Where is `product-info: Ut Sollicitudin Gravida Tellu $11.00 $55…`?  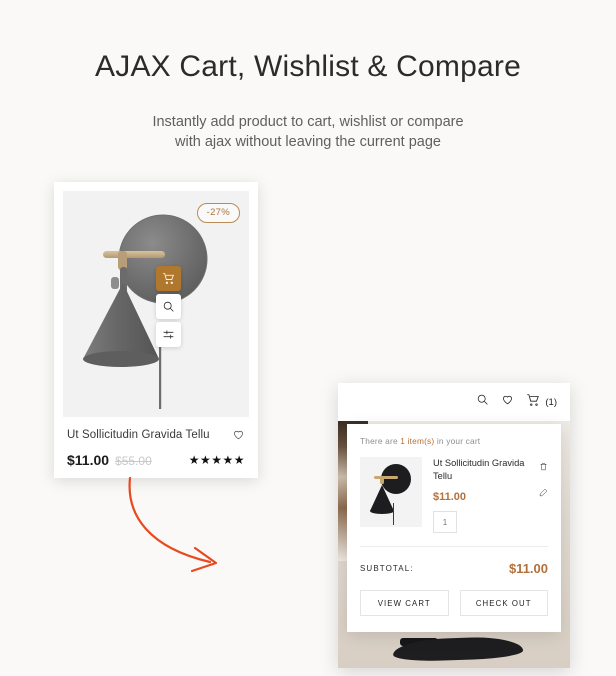
product-info: Ut Sollicitudin Gravida Tellu $11.00 $55… is located at coordinates (156, 448).